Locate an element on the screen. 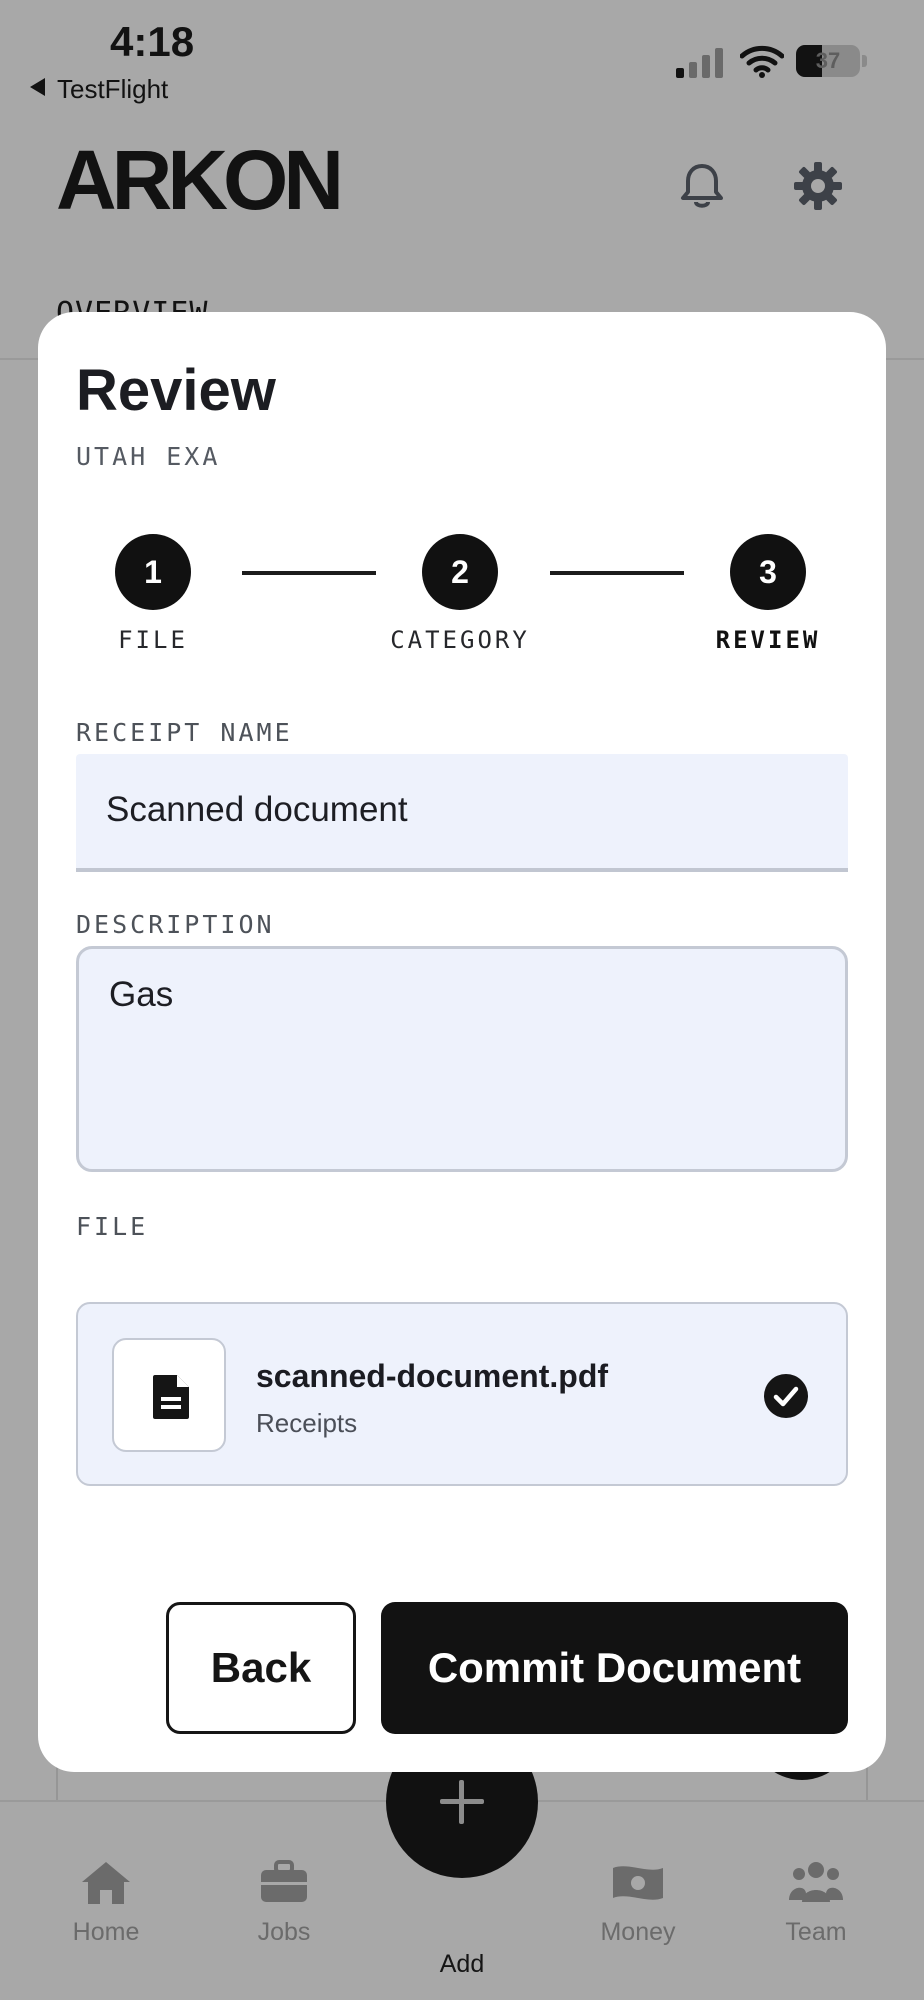 This screenshot has height=2000, width=924. tab-add: Add is located at coordinates (462, 1958).